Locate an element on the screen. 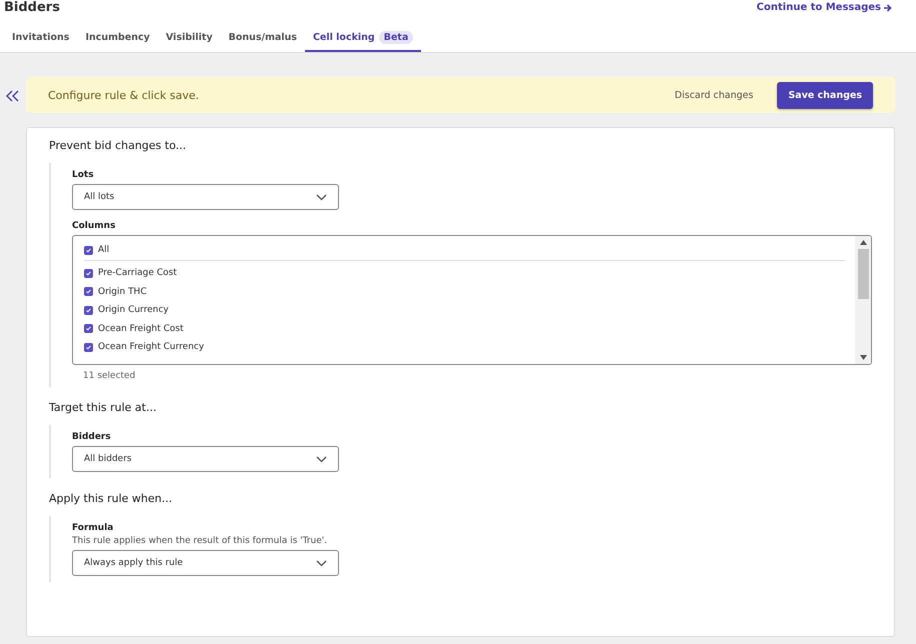 The image size is (916, 644). checkbox-label: Origin Currency is located at coordinates (133, 310).